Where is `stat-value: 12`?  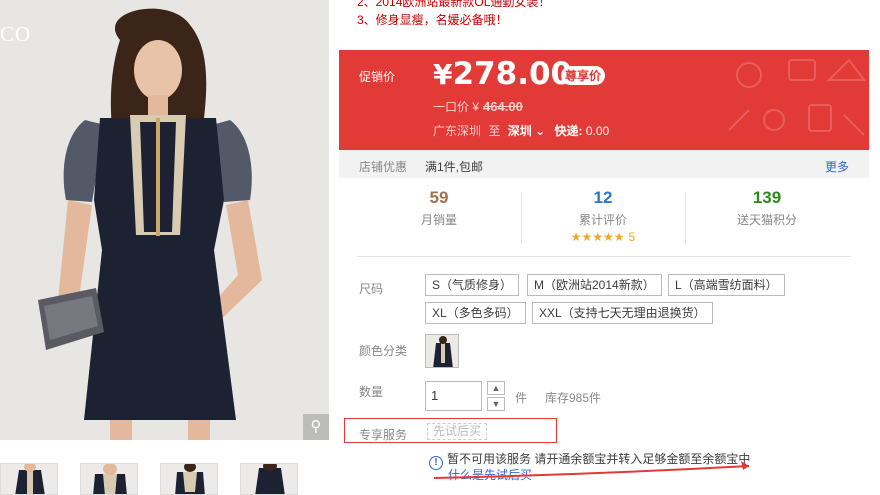 stat-value: 12 is located at coordinates (603, 197).